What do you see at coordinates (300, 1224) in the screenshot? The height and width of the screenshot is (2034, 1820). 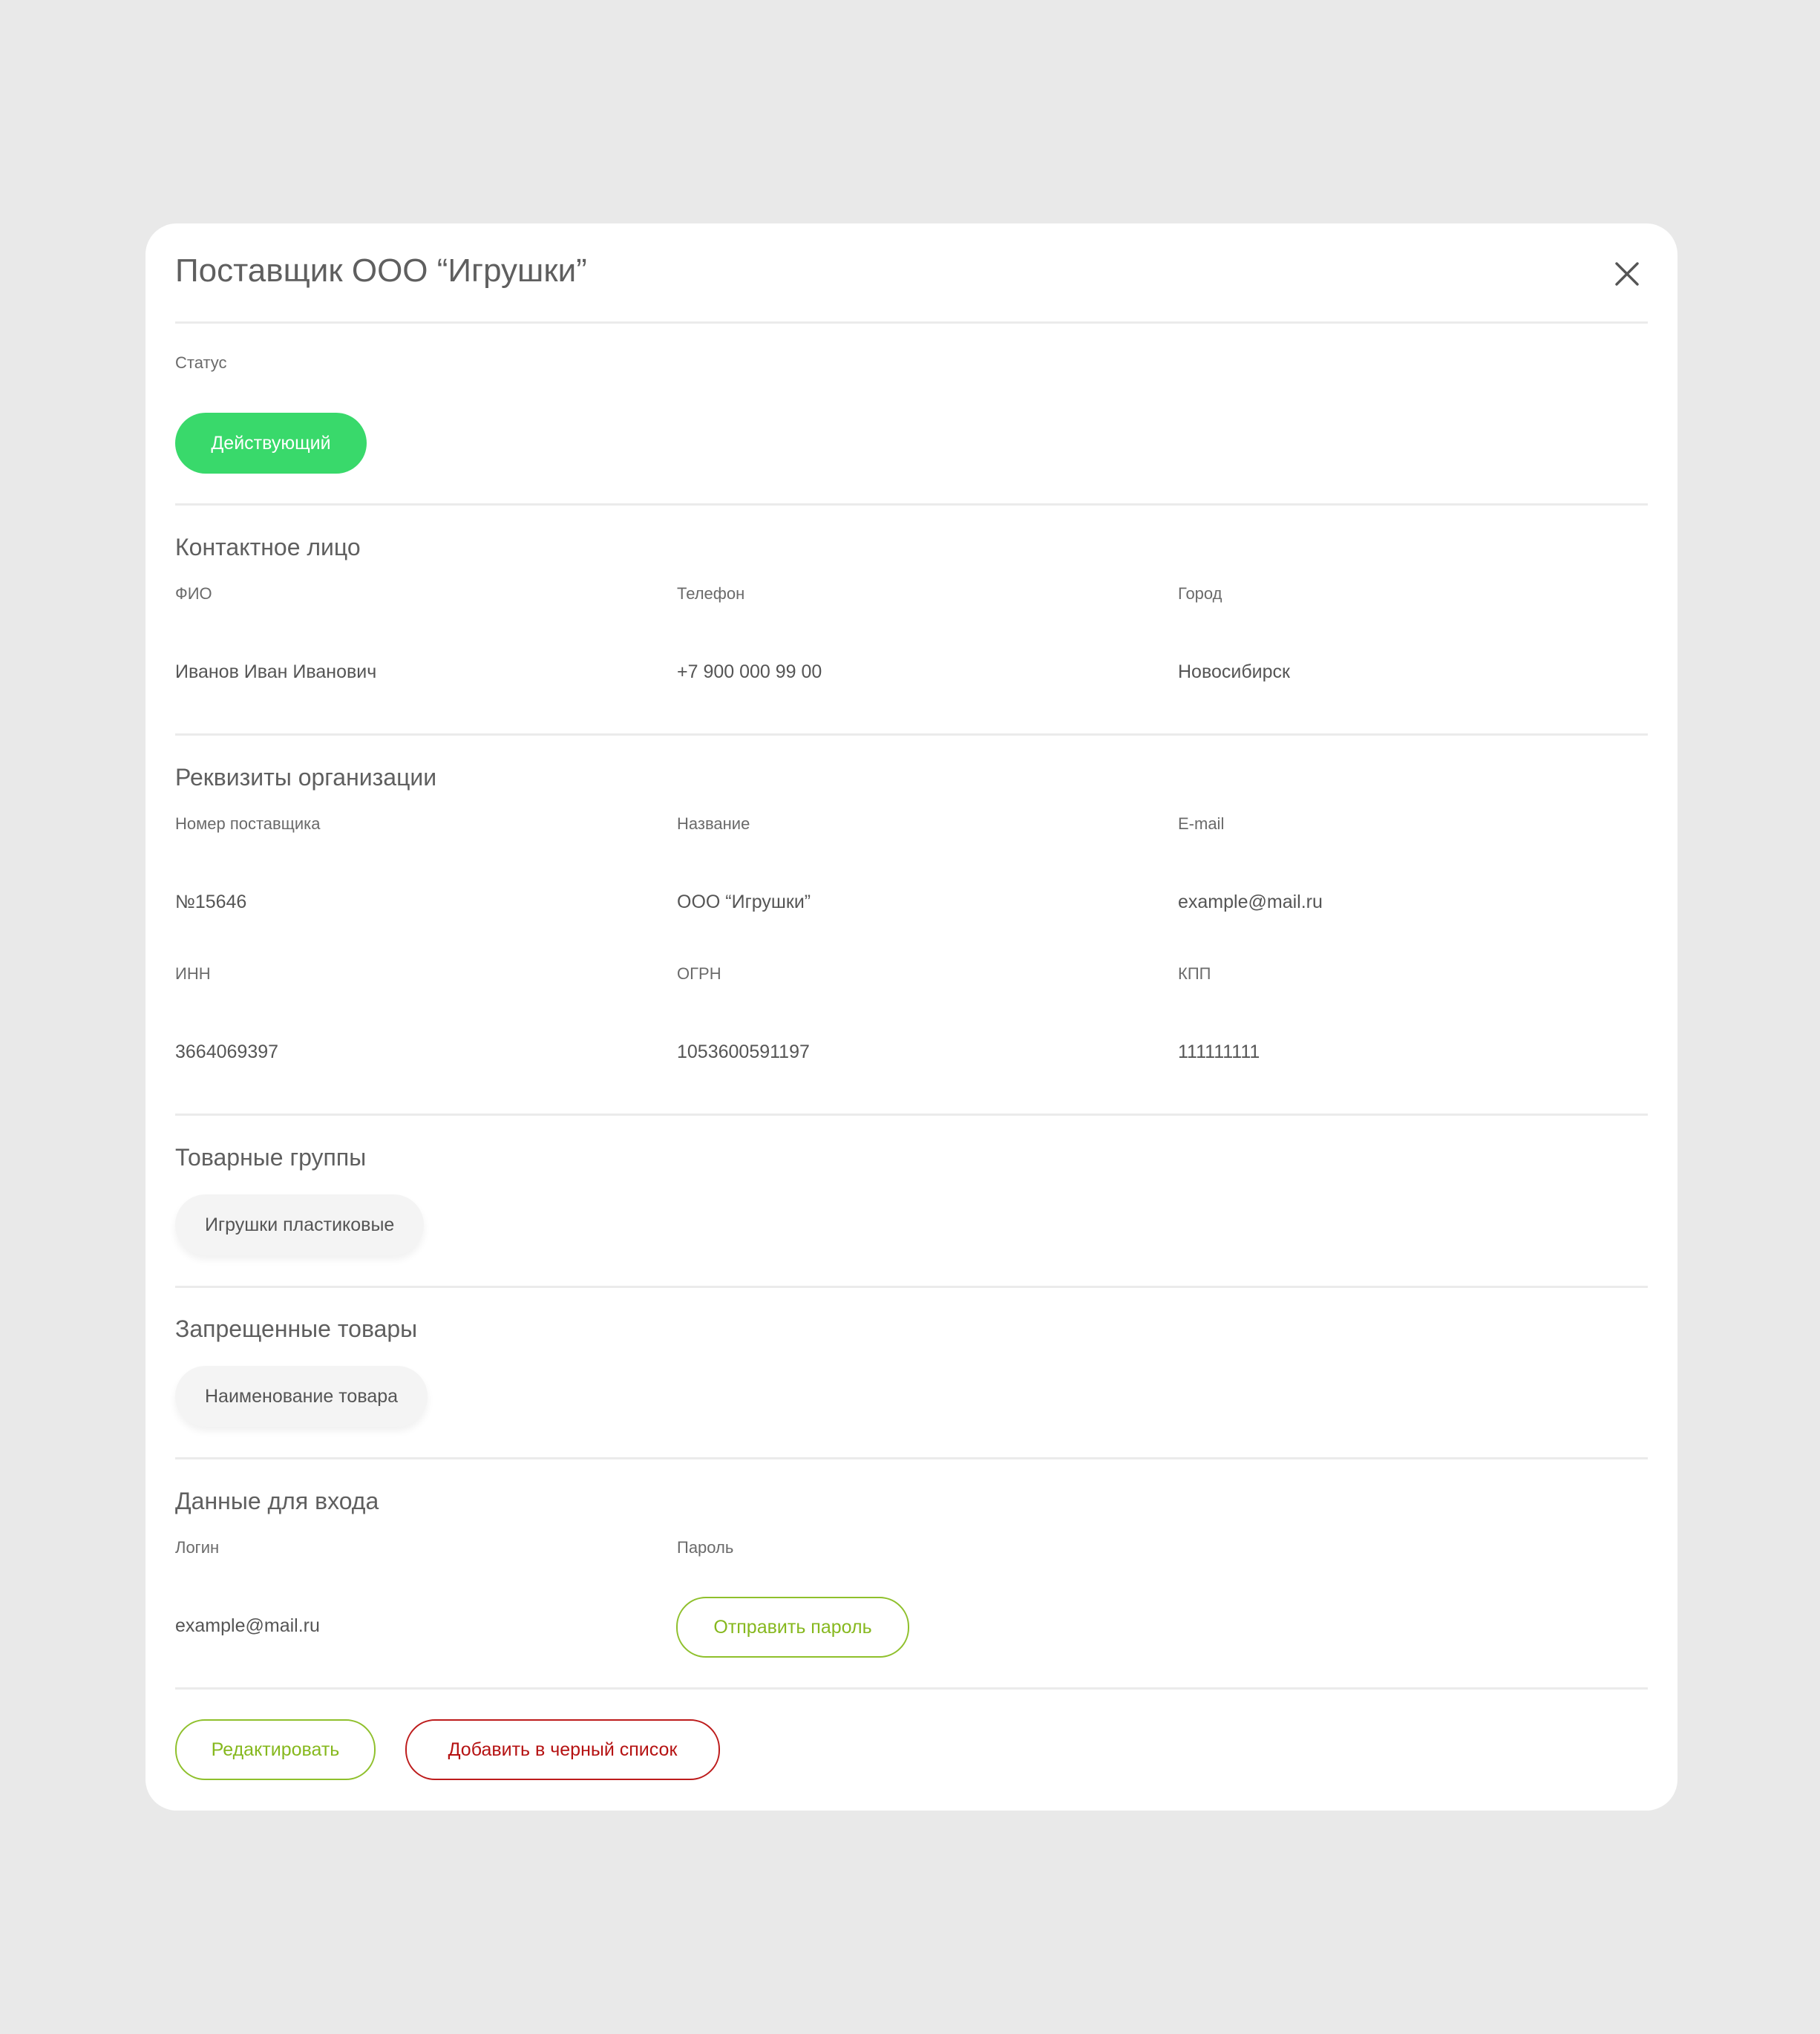 I see `product-group-chip: Игрушки пластиковые` at bounding box center [300, 1224].